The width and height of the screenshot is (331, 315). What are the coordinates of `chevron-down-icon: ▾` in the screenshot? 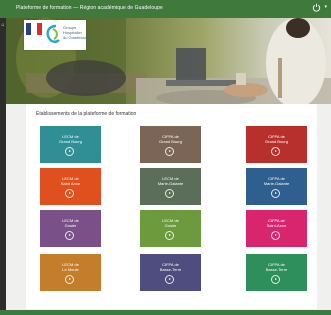 It's located at (325, 7).